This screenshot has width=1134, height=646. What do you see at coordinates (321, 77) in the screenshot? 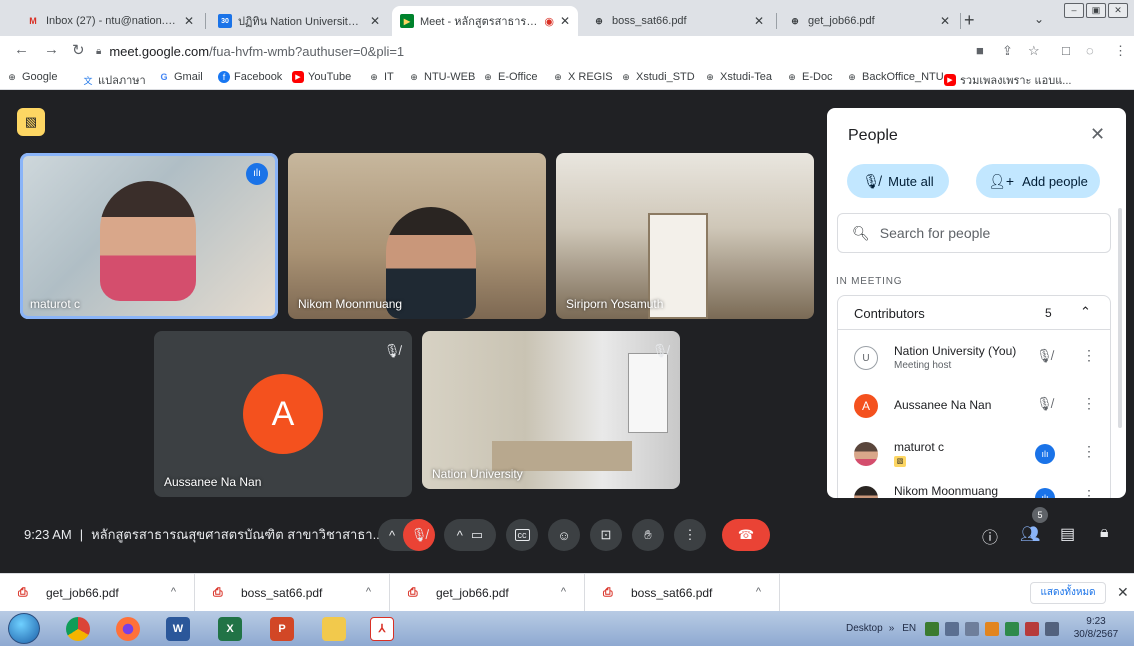
I see `bookmark-youtube: ▶ YouTube` at bounding box center [321, 77].